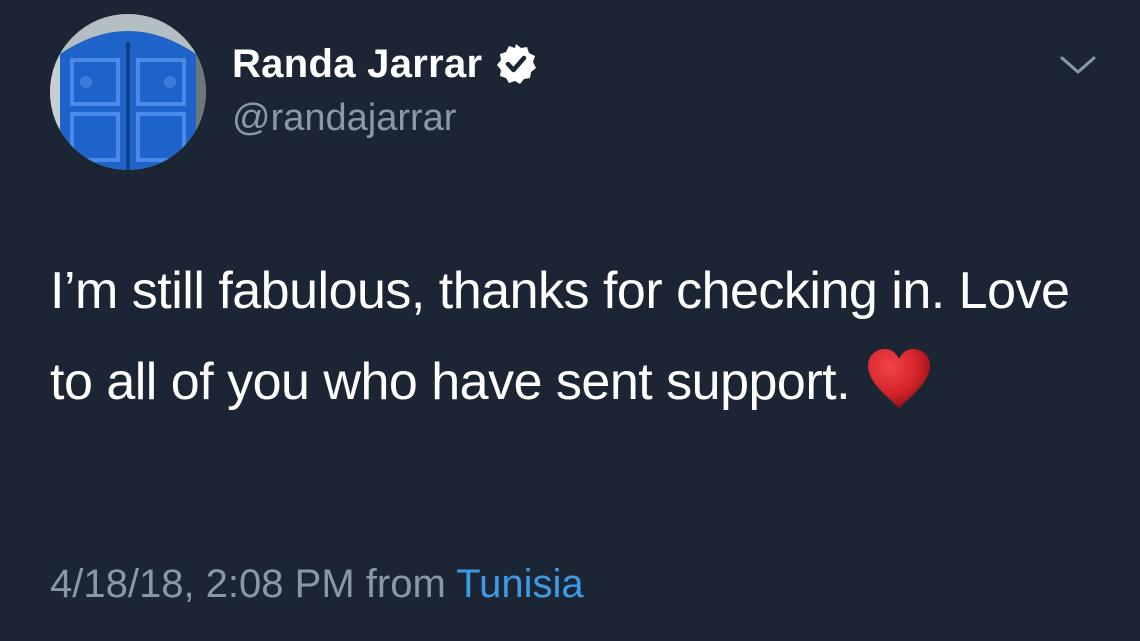 This screenshot has width=1140, height=641. Describe the element at coordinates (357, 64) in the screenshot. I see `display-name: Randa Jarrar` at that location.